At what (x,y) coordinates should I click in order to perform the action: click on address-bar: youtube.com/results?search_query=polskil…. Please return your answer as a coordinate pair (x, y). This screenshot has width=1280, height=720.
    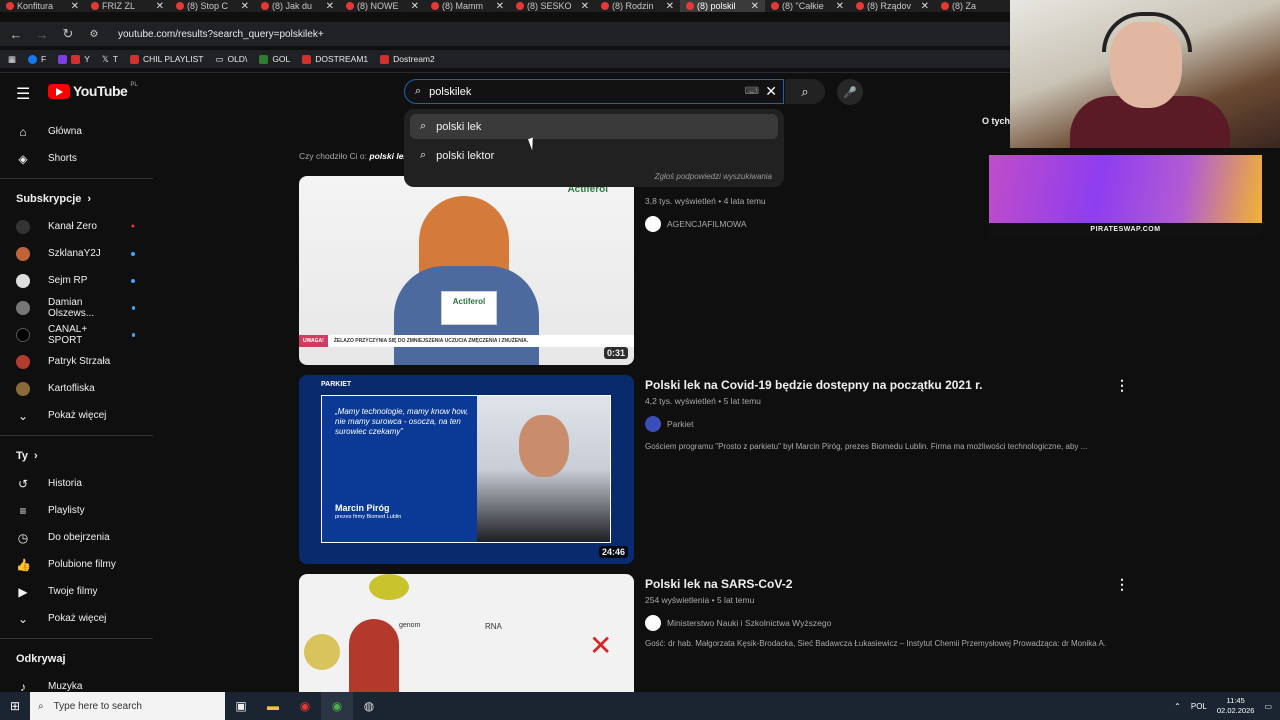
    Looking at the image, I should click on (221, 34).